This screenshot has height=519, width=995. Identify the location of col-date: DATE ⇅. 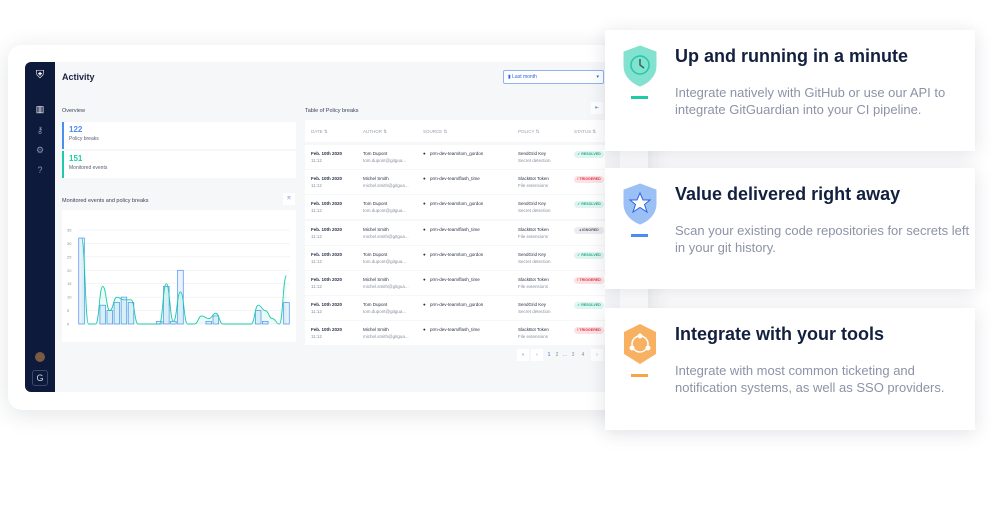
(319, 132).